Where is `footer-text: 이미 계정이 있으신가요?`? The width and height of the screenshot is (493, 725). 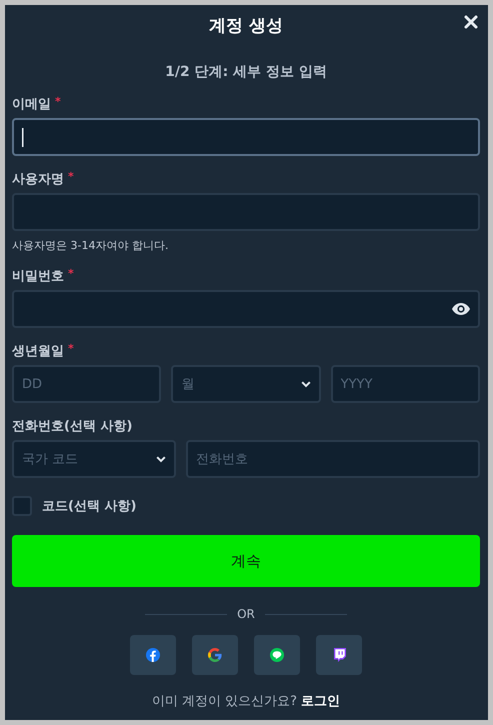 footer-text: 이미 계정이 있으신가요? is located at coordinates (225, 701).